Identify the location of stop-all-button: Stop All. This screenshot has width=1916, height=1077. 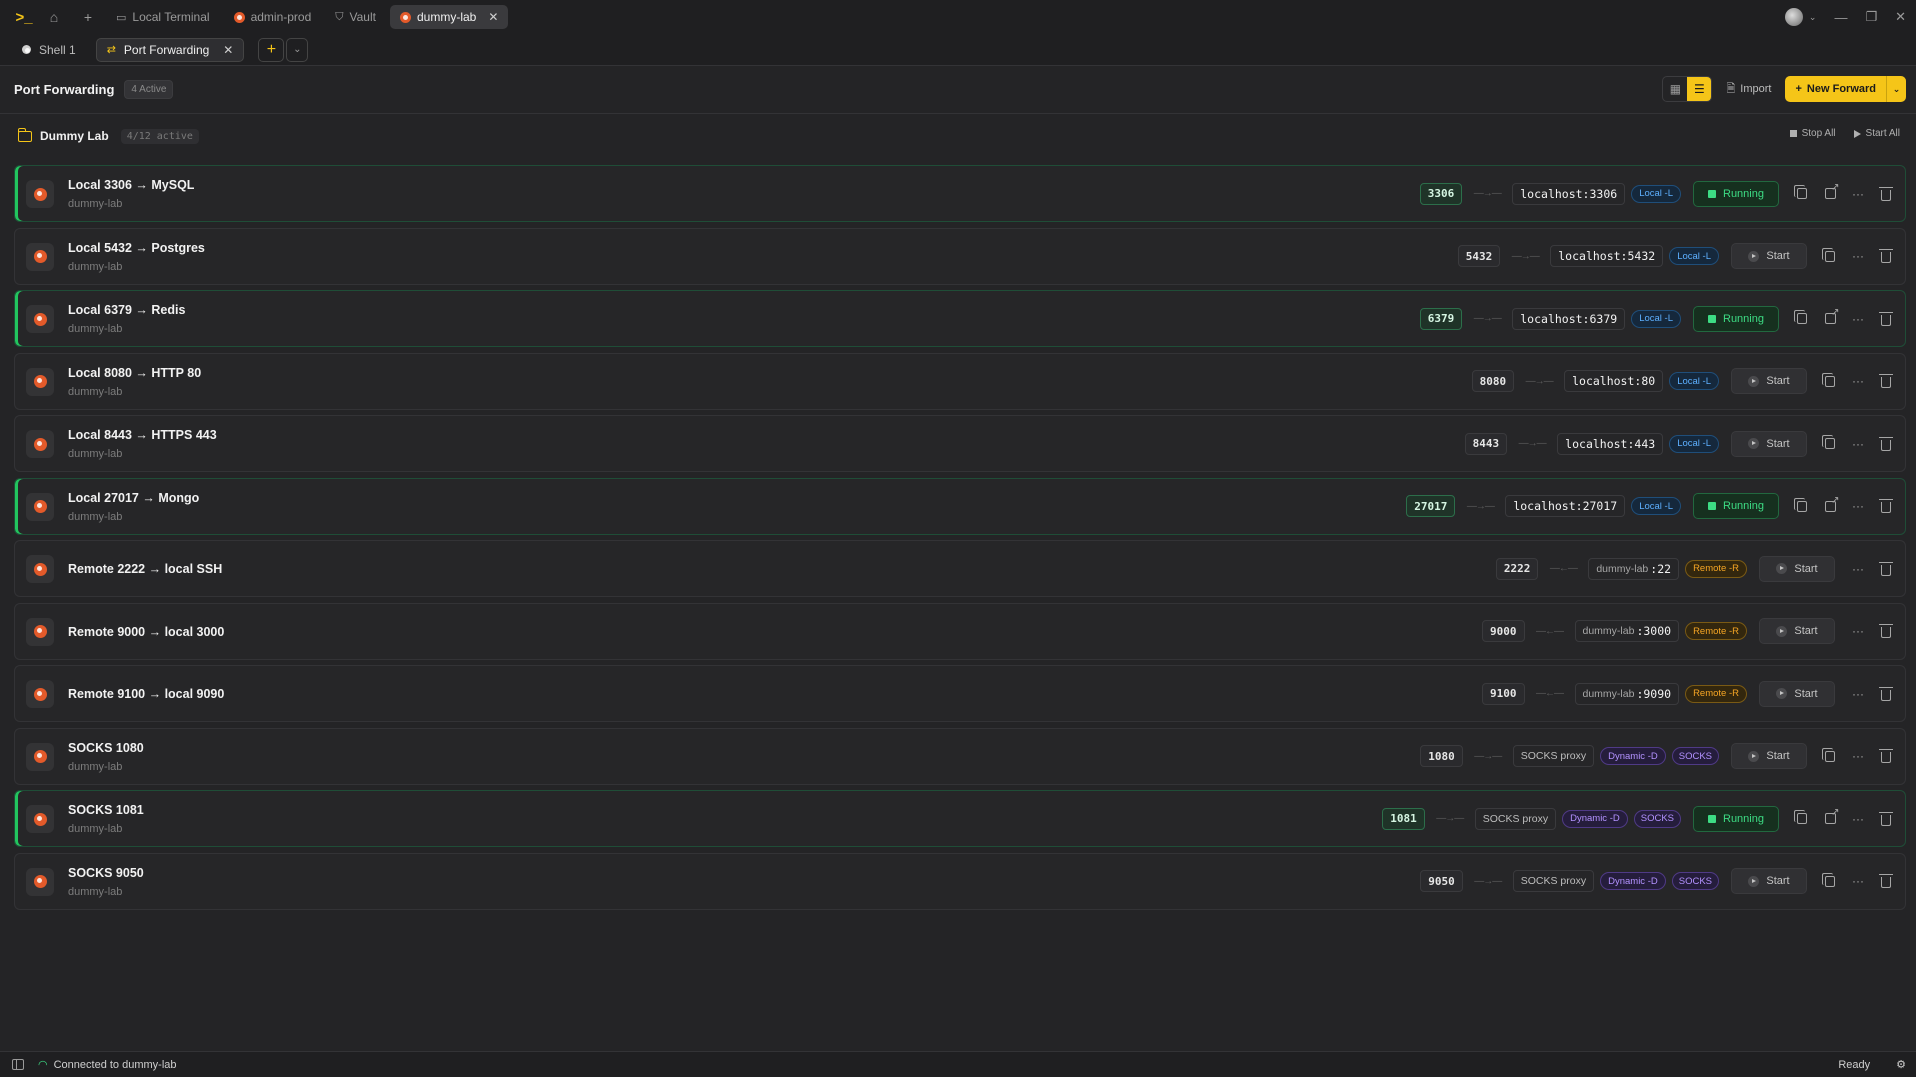
(1812, 133).